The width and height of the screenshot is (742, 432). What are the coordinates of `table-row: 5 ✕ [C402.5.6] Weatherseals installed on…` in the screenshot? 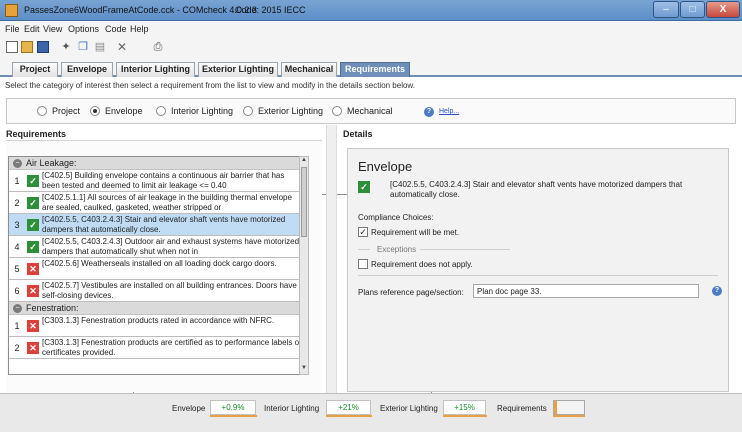 It's located at (157, 269).